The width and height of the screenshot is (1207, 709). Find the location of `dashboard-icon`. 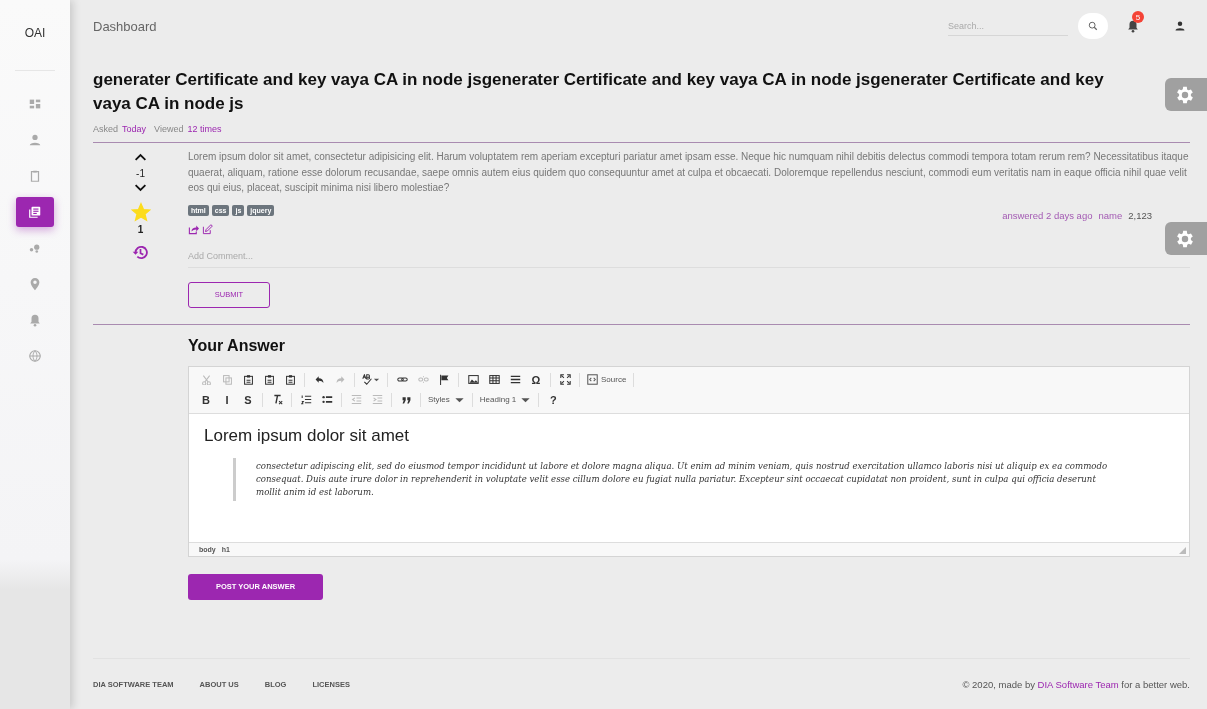

dashboard-icon is located at coordinates (35, 104).